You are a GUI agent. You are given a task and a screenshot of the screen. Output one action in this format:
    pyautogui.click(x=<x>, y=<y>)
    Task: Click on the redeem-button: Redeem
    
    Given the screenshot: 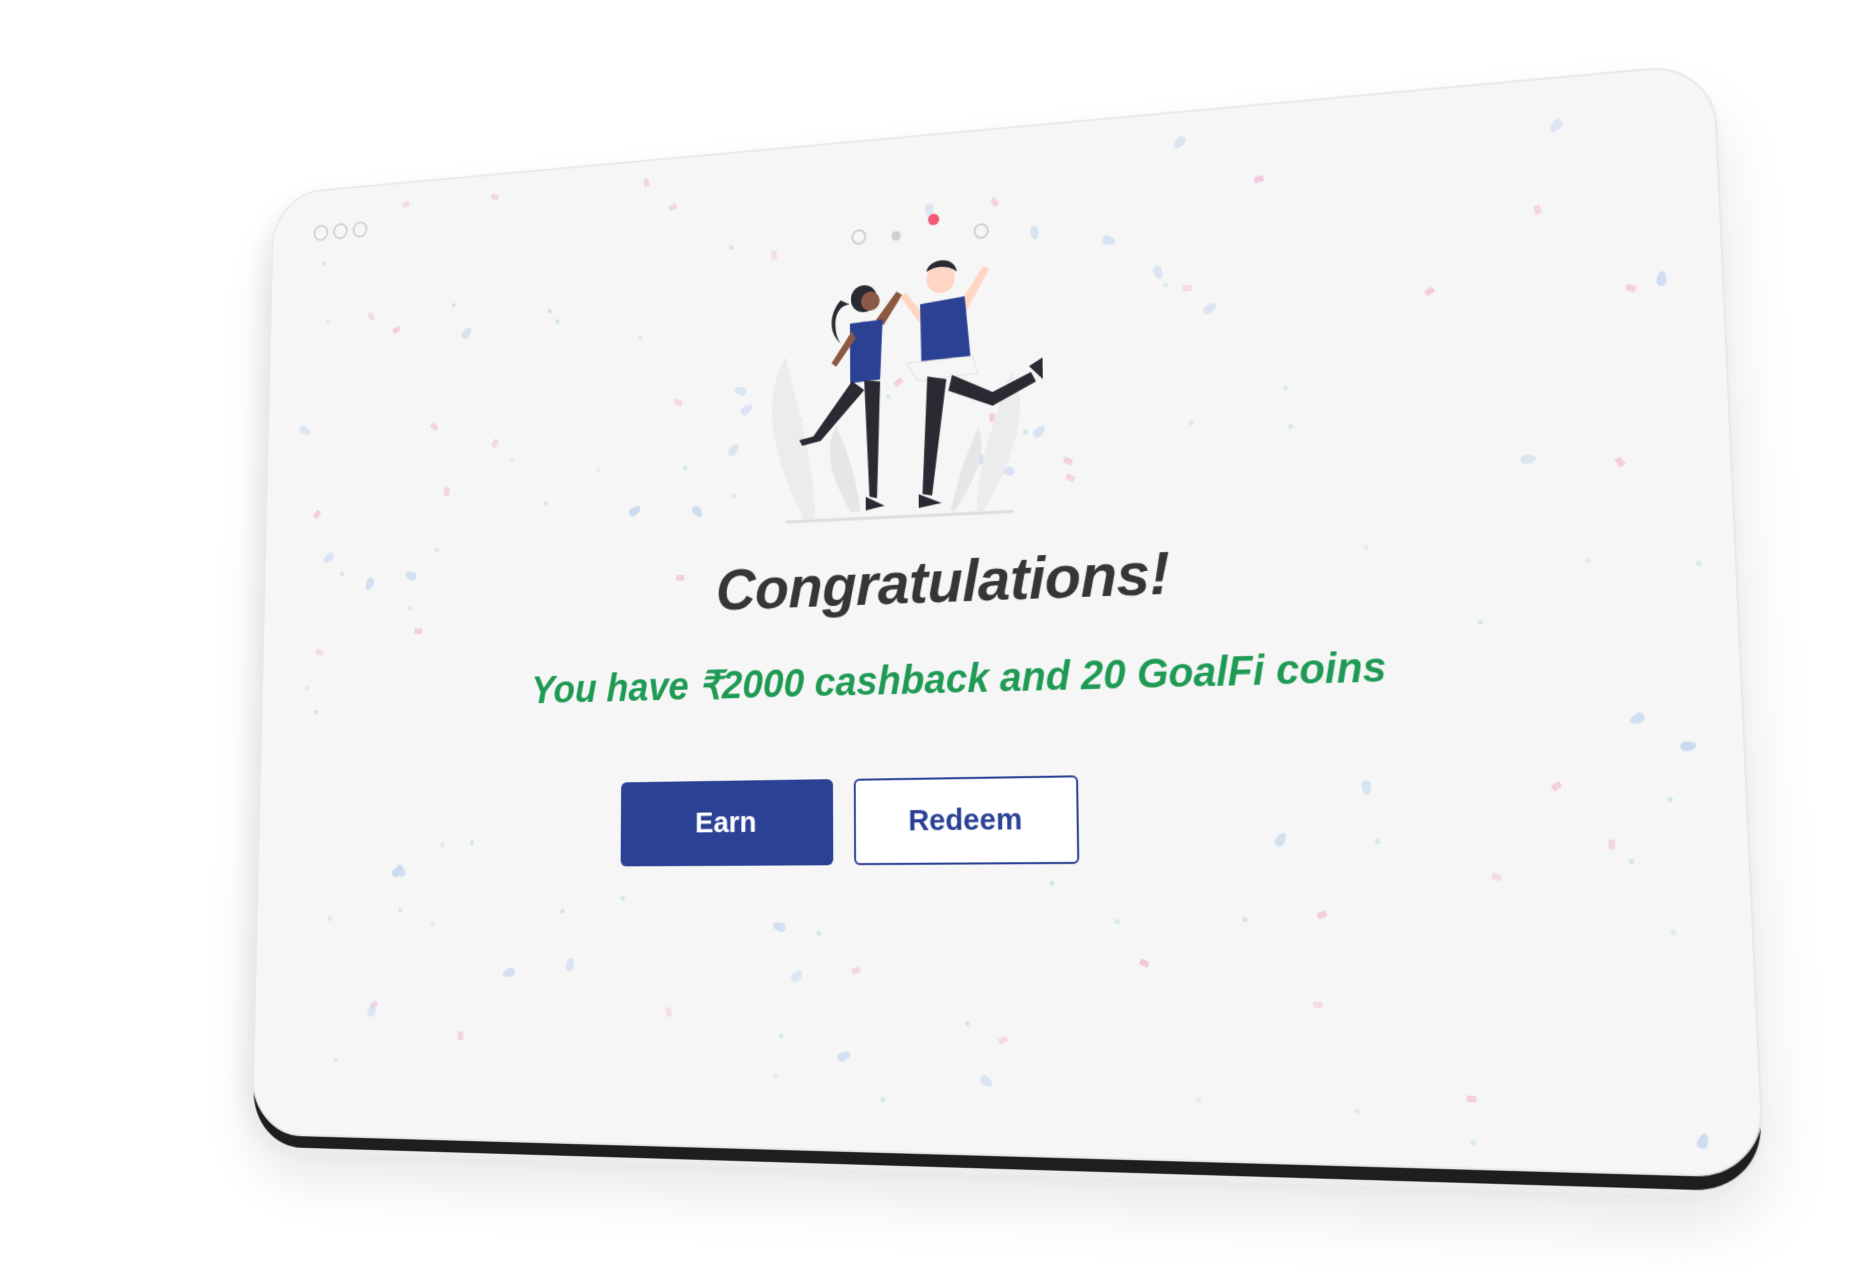 What is the action you would take?
    pyautogui.click(x=966, y=820)
    